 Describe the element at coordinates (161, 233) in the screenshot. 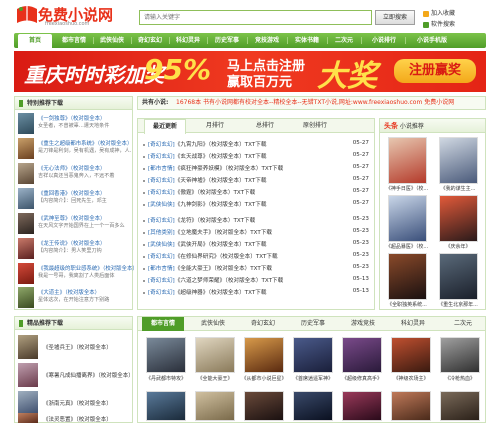

I see `row-category: [其他类别]` at that location.